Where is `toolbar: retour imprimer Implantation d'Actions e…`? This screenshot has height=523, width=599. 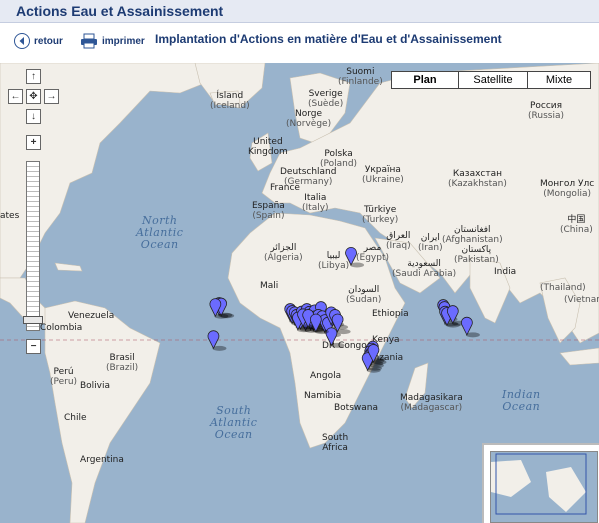
toolbar: retour imprimer Implantation d'Actions e… is located at coordinates (299, 43).